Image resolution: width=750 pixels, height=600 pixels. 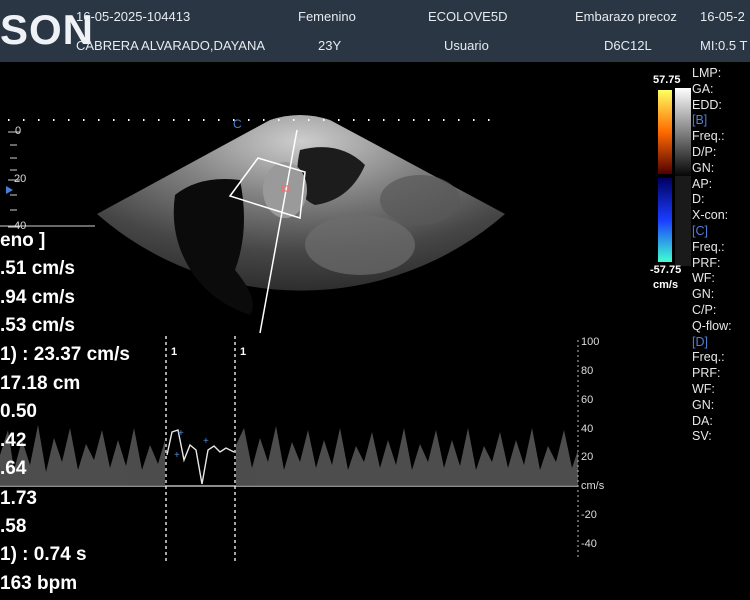 I want to click on color-scale-unit: cm/s, so click(x=666, y=285).